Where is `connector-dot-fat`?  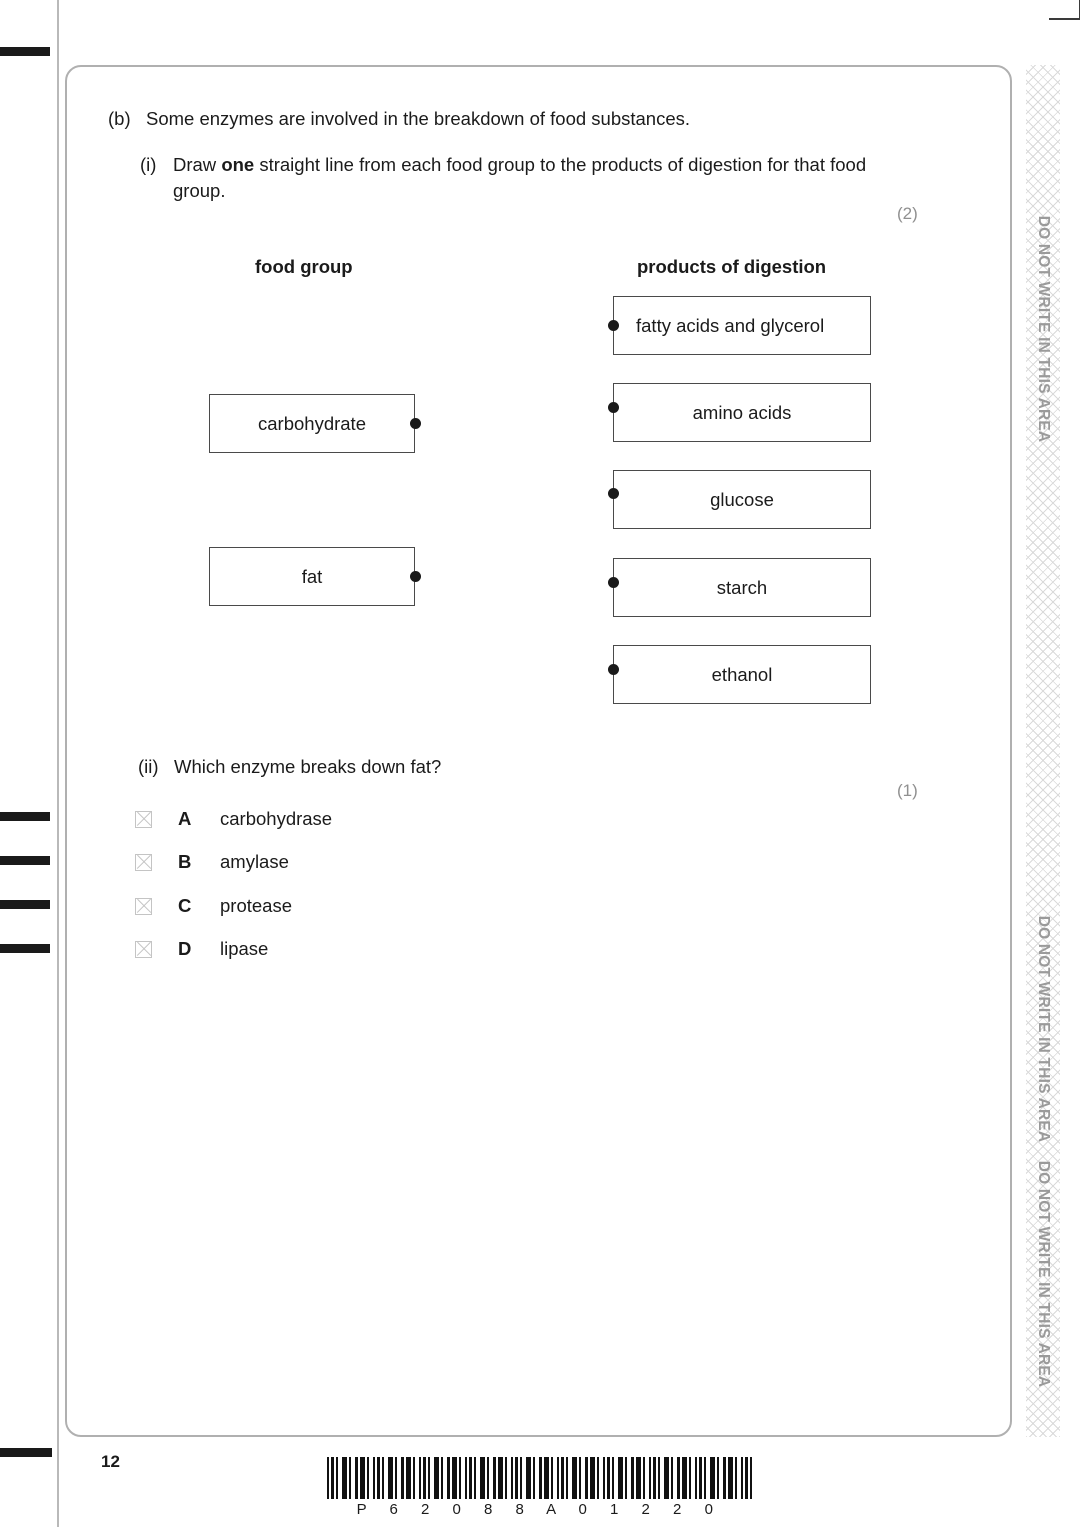 connector-dot-fat is located at coordinates (415, 576).